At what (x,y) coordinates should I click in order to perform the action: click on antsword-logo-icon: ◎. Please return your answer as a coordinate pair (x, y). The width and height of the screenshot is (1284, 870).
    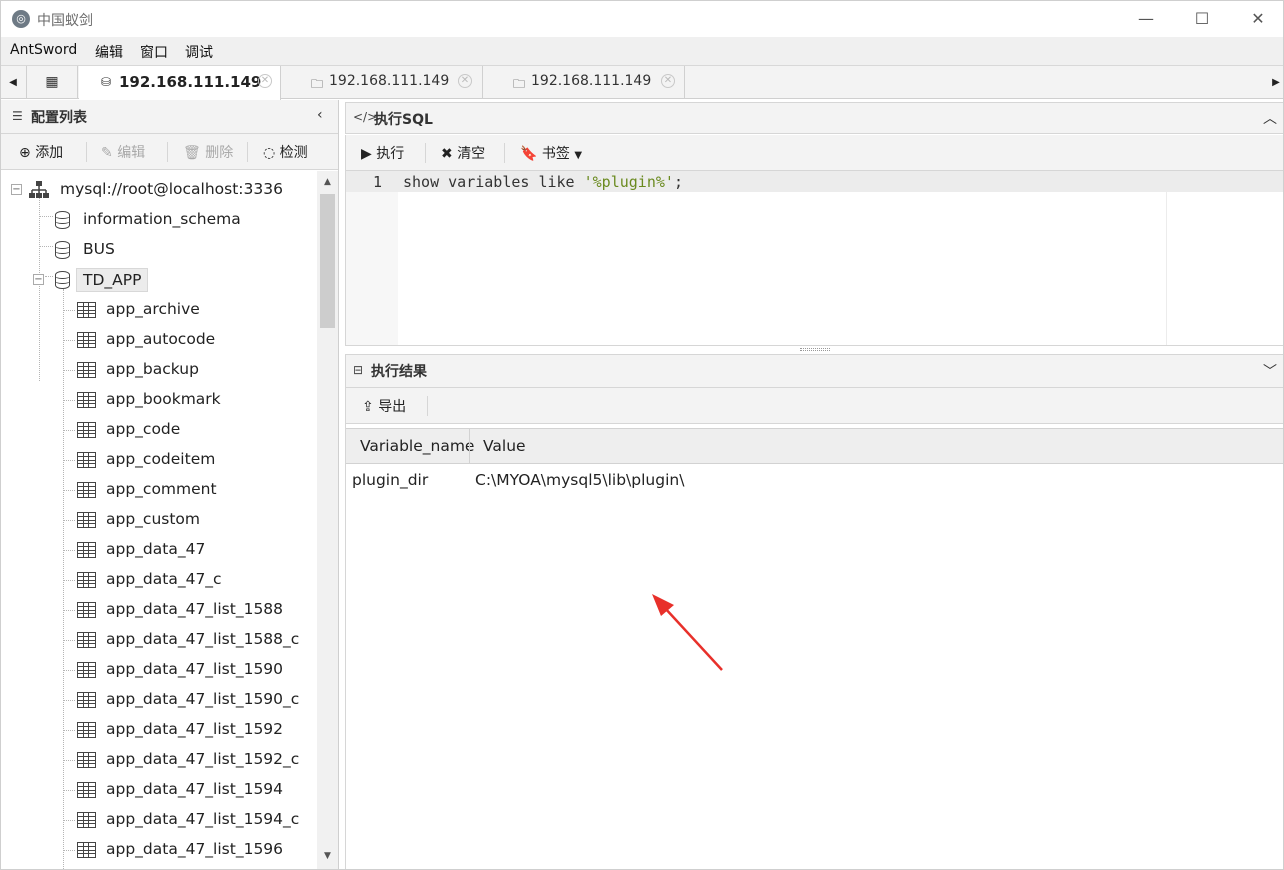
    Looking at the image, I should click on (21, 19).